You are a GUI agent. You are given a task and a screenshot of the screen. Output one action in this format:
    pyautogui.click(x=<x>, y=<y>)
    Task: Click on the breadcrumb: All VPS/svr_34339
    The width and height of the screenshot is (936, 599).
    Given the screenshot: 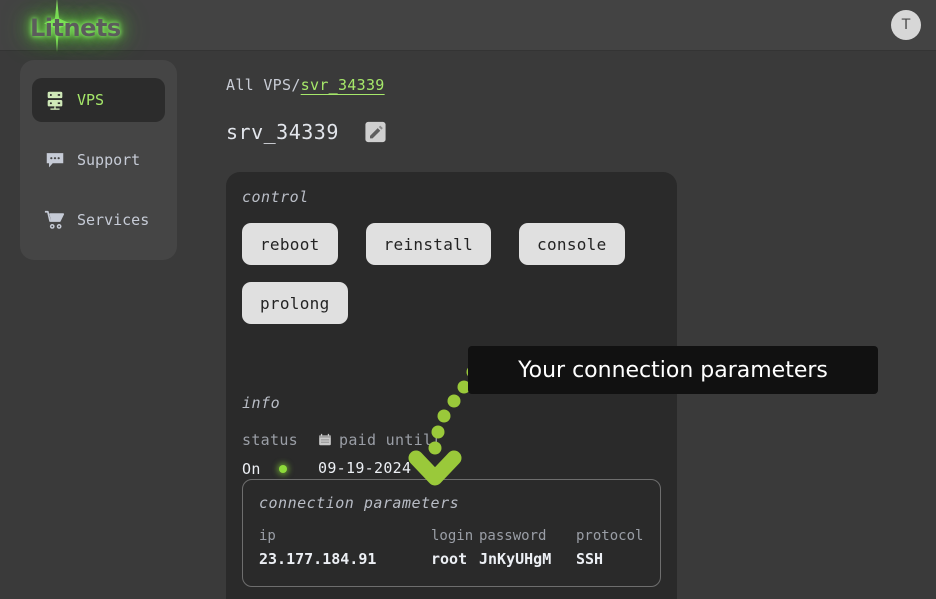 What is the action you would take?
    pyautogui.click(x=305, y=85)
    